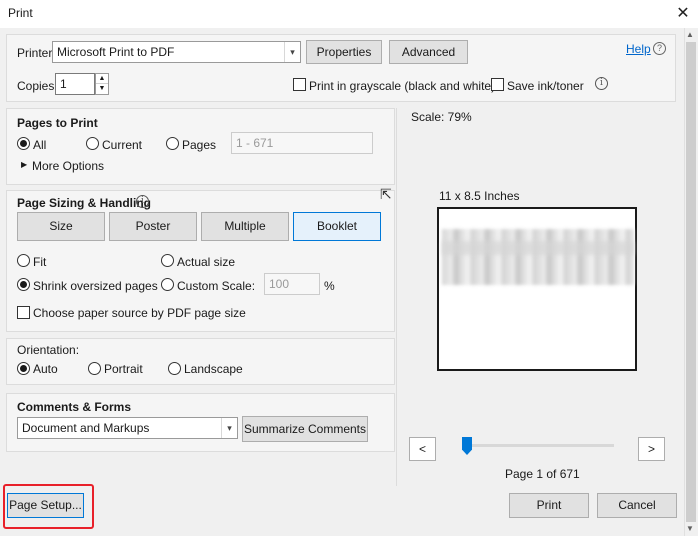 This screenshot has height=536, width=698. I want to click on radio-all, so click(23, 143).